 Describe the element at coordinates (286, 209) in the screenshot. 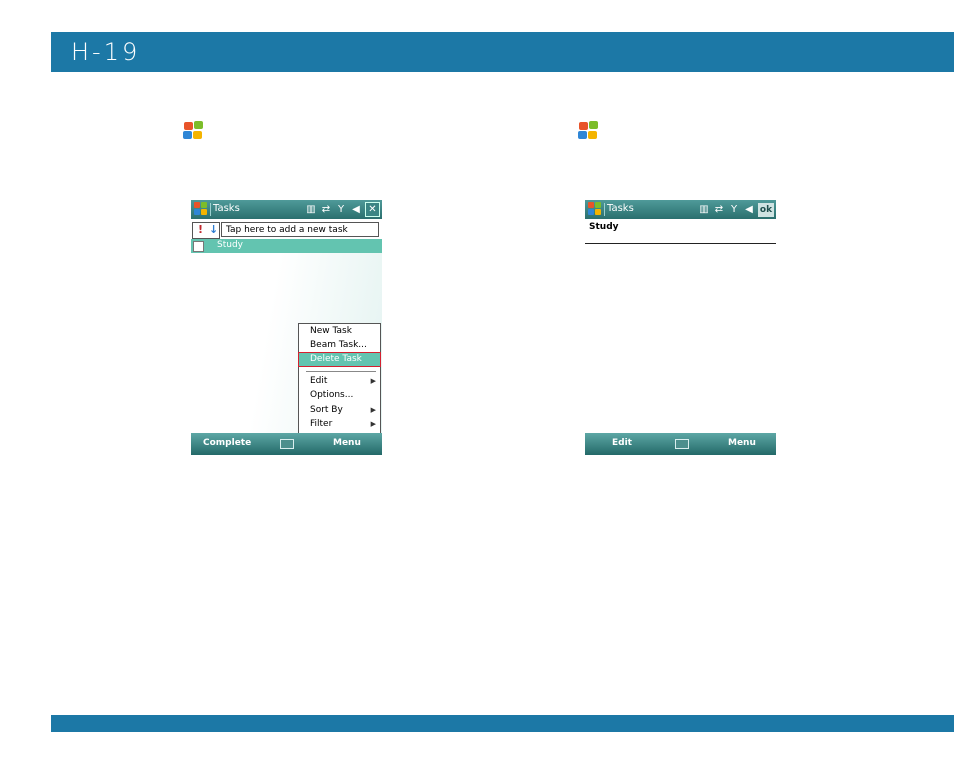

I see `title-bar: Tasks ▥ ⇄ Y ◀ ✕` at that location.